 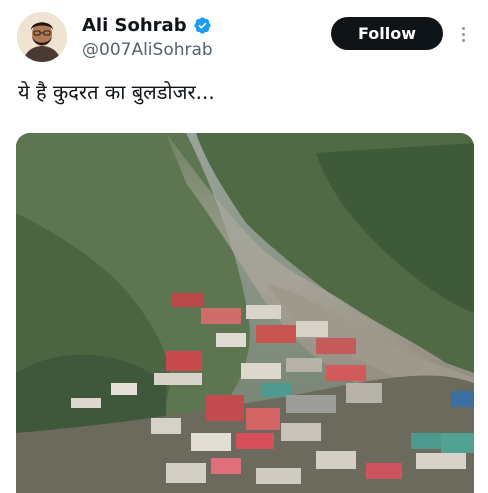 What do you see at coordinates (387, 33) in the screenshot?
I see `follow-button: Follow` at bounding box center [387, 33].